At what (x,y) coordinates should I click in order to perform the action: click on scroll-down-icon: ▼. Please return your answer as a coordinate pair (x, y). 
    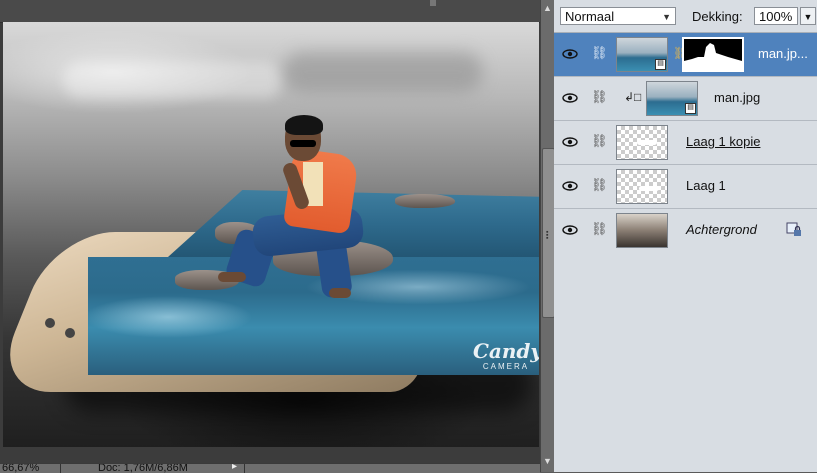
    Looking at the image, I should click on (547, 461).